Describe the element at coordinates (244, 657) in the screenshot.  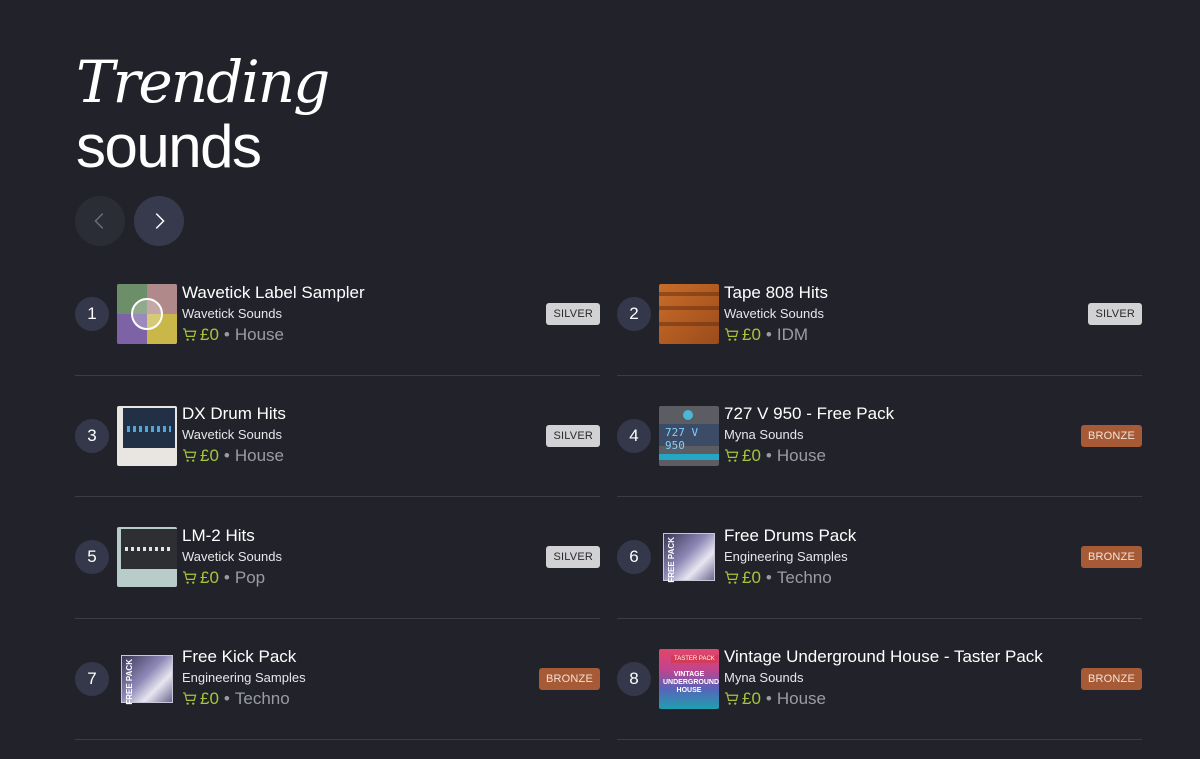
I see `item-title: Free Kick Pack` at that location.